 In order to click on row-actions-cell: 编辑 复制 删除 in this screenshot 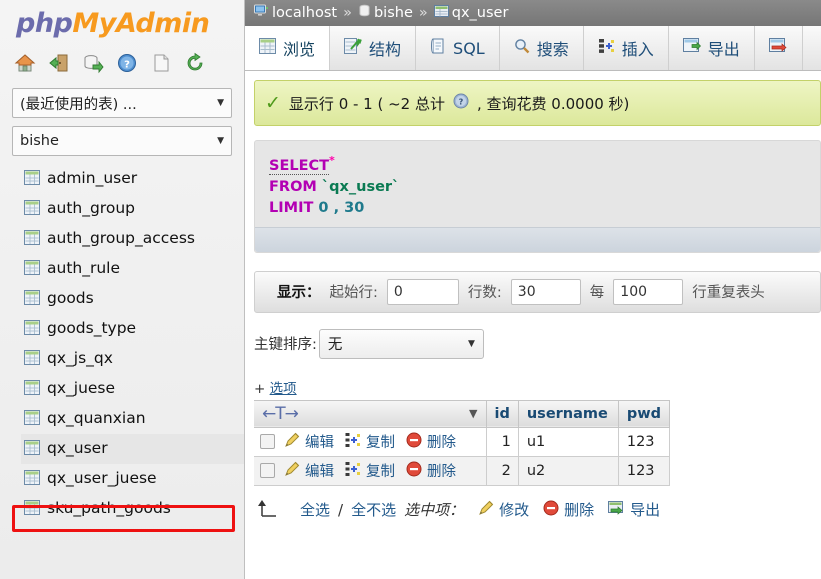, I will do `click(370, 470)`.